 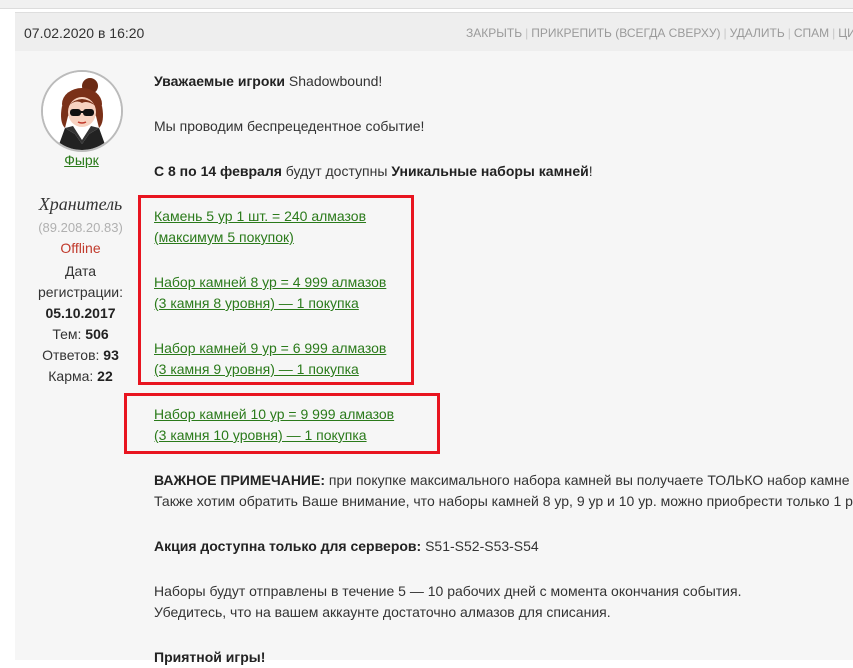 I want to click on karma-count: 22, so click(x=105, y=376).